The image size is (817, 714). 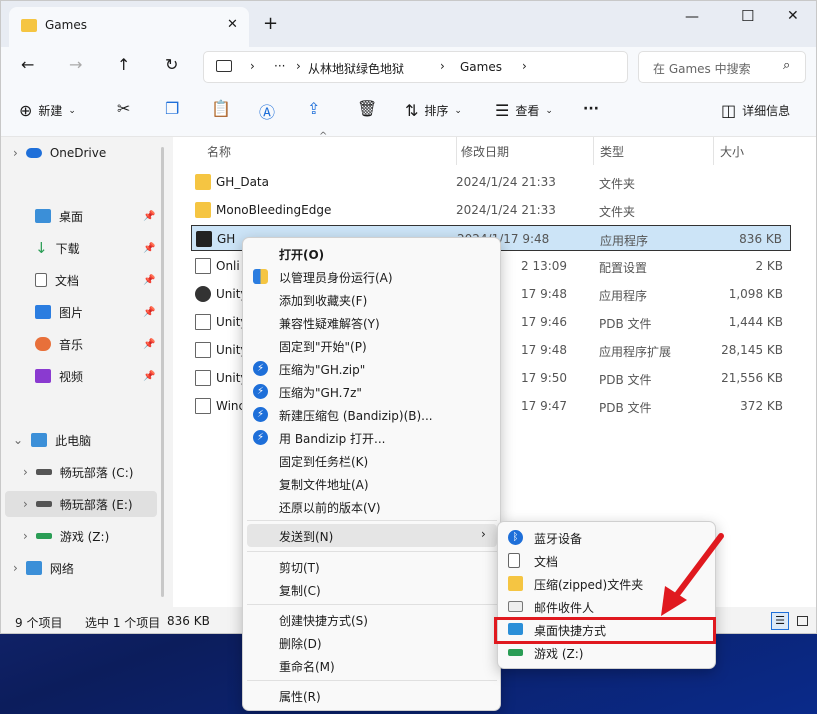 What do you see at coordinates (371, 322) in the screenshot?
I see `menu-item-troubleshoot: 兼容性疑难解答(Y)` at bounding box center [371, 322].